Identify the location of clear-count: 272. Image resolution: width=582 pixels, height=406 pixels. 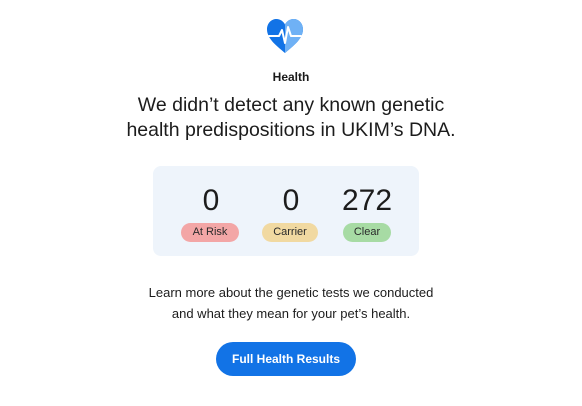
(367, 200).